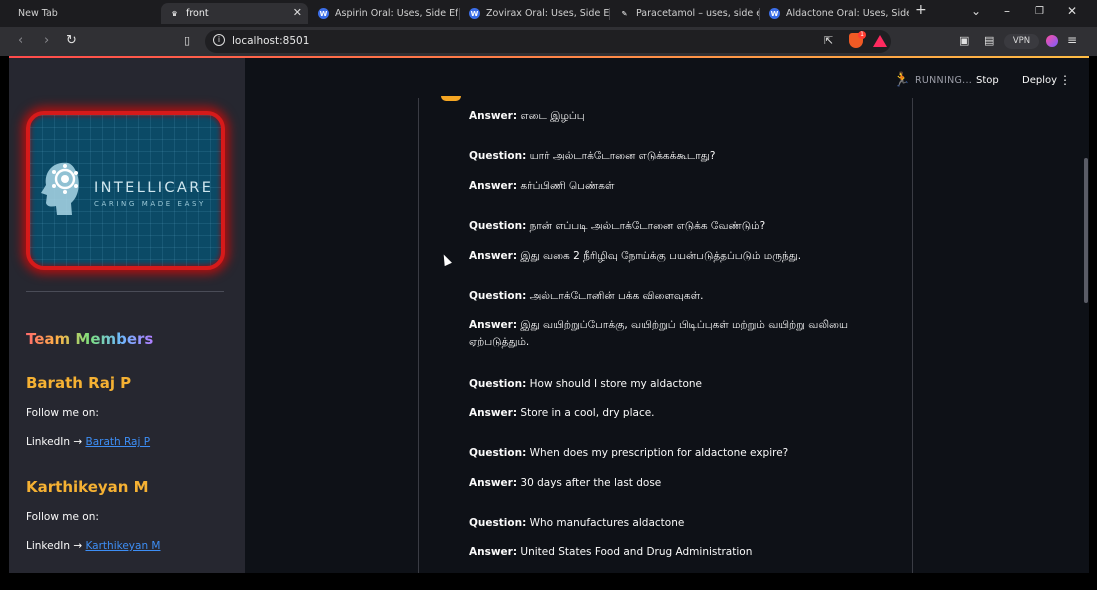  What do you see at coordinates (150, 204) in the screenshot?
I see `logo-tagline: CARING MADE EASY` at bounding box center [150, 204].